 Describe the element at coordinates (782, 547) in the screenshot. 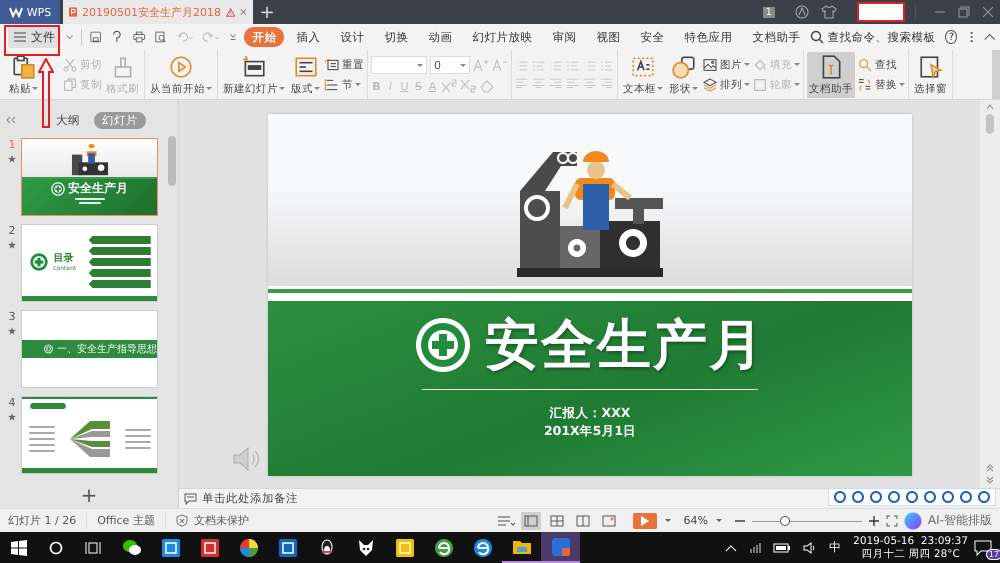

I see `battery-icon` at that location.